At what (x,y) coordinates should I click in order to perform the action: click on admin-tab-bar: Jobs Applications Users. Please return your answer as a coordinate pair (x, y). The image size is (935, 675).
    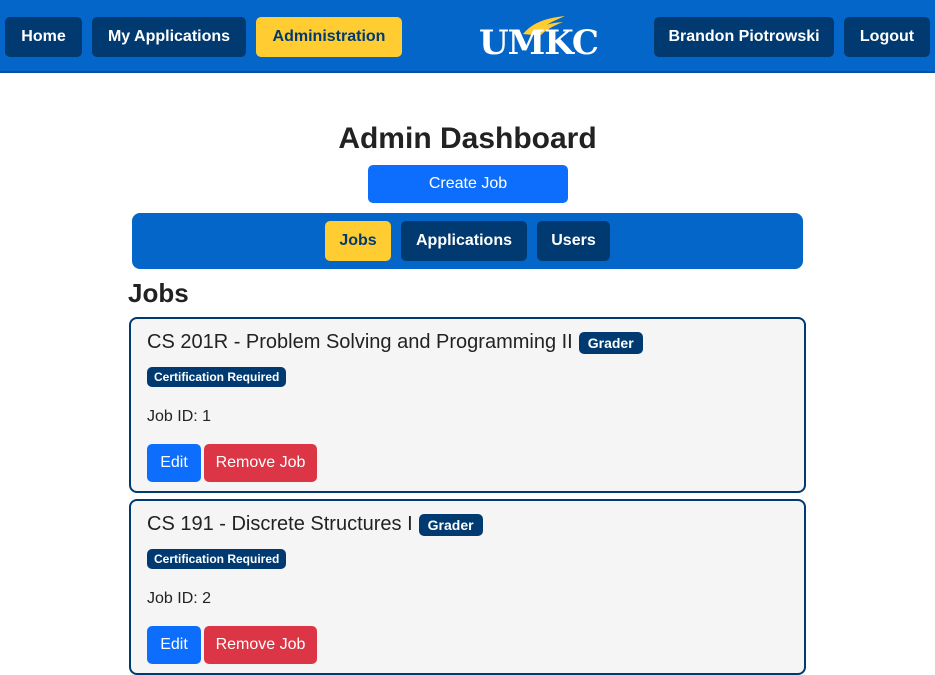
    Looking at the image, I should click on (467, 241).